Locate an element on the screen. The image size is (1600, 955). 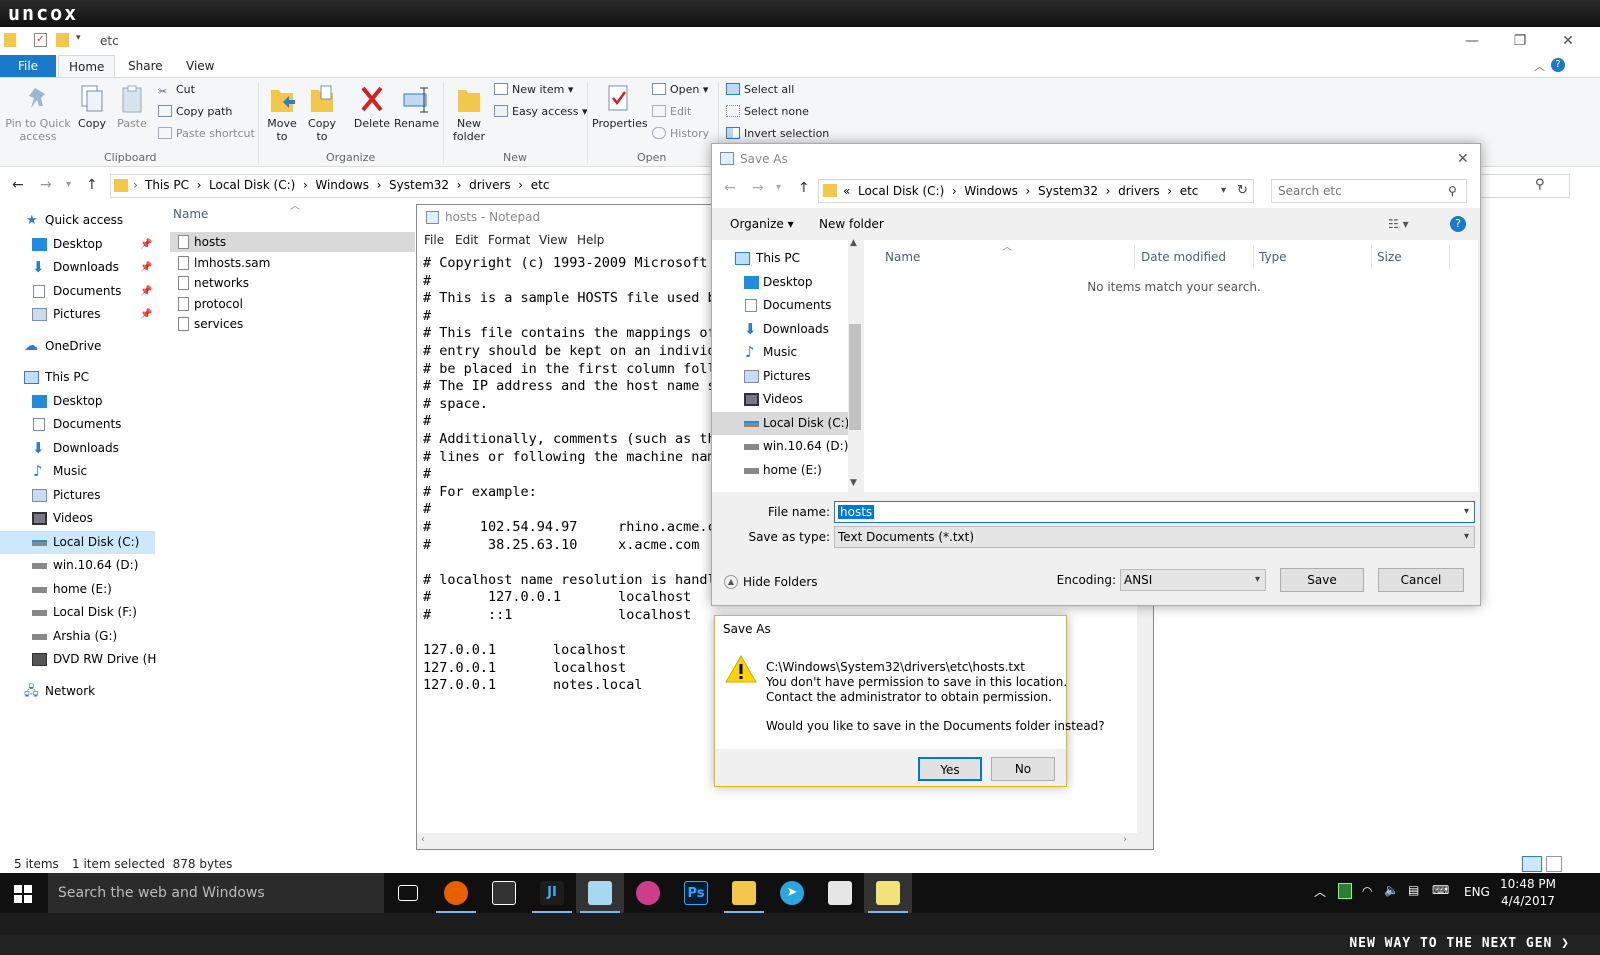
menu-view: View is located at coordinates (553, 240).